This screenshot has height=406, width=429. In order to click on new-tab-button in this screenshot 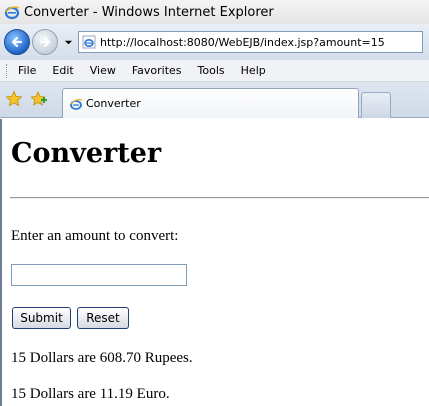, I will do `click(376, 105)`.